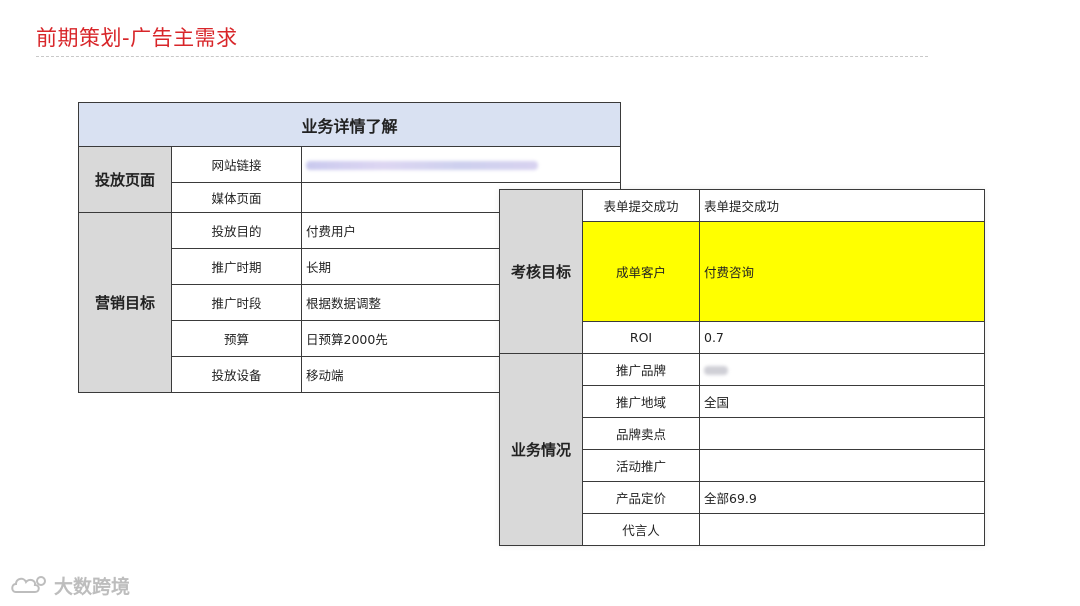 The width and height of the screenshot is (1080, 606). What do you see at coordinates (842, 205) in the screenshot?
I see `row-value: 表单提交成功` at bounding box center [842, 205].